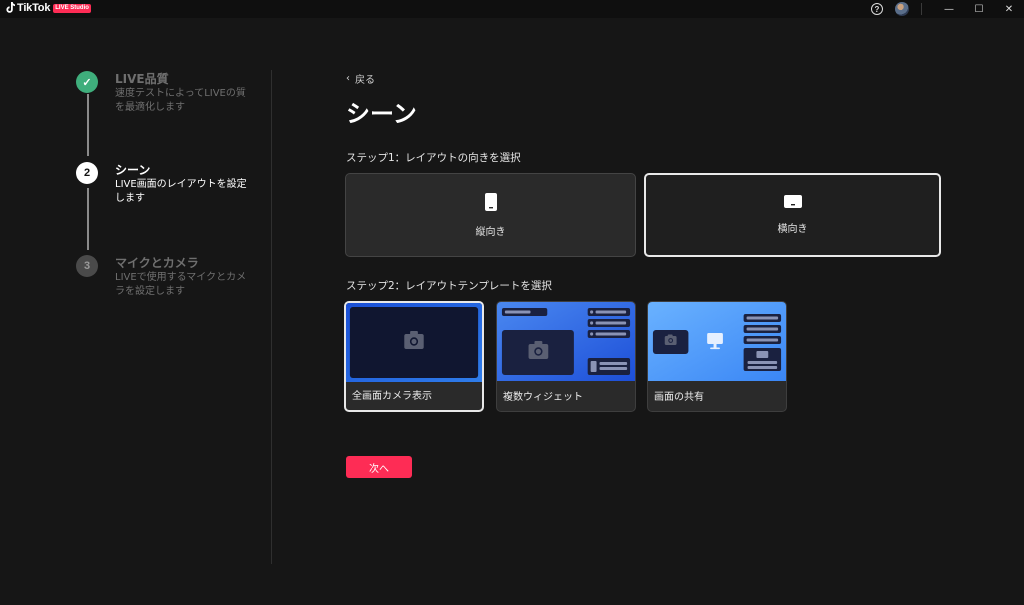 Image resolution: width=1024 pixels, height=605 pixels. What do you see at coordinates (10, 7) in the screenshot?
I see `tiktok-note-icon` at bounding box center [10, 7].